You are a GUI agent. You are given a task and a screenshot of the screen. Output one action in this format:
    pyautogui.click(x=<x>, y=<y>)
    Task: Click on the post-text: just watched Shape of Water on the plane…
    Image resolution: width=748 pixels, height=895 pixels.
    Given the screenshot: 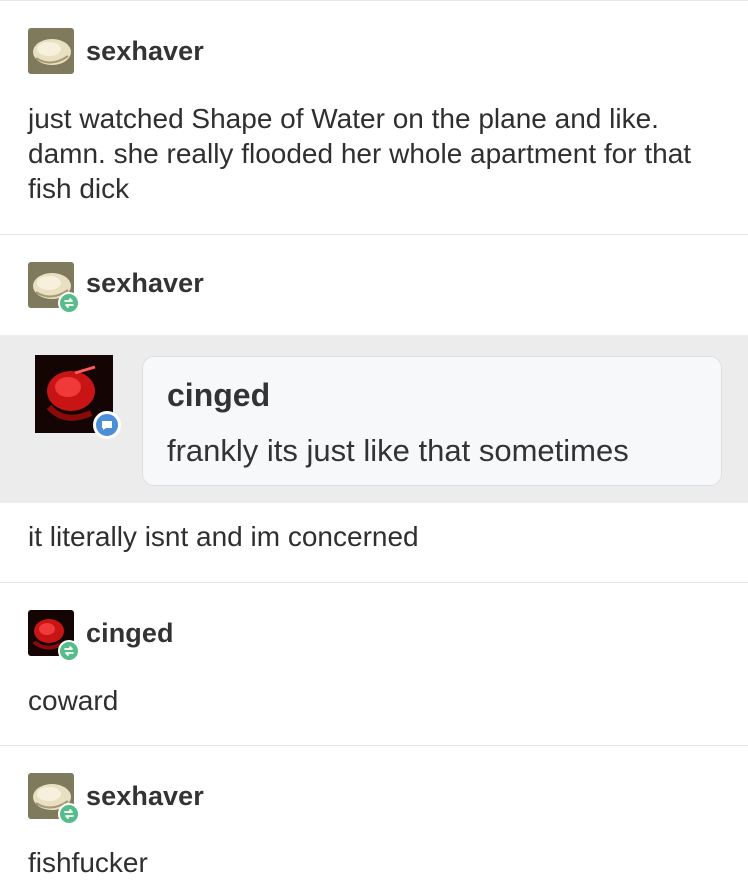 What is the action you would take?
    pyautogui.click(x=360, y=153)
    